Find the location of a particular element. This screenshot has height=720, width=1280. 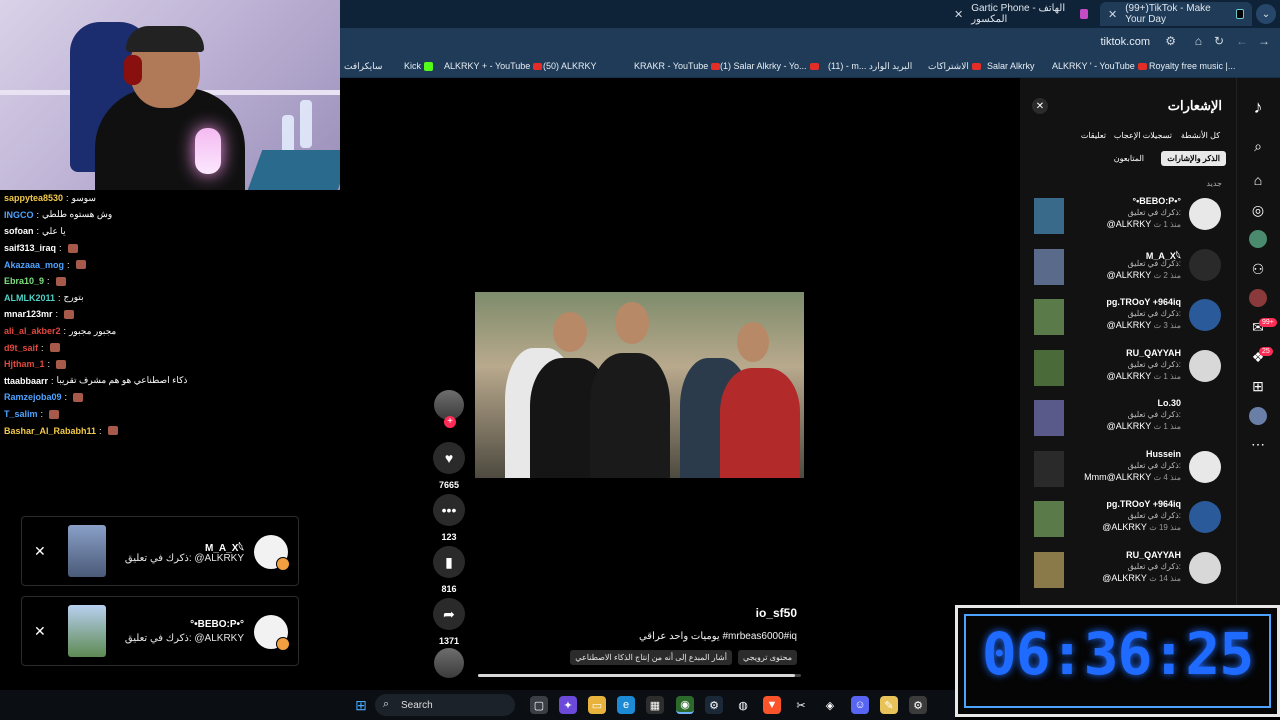

bookmark-item: ALKRKY + - YouTube is located at coordinates (493, 66).